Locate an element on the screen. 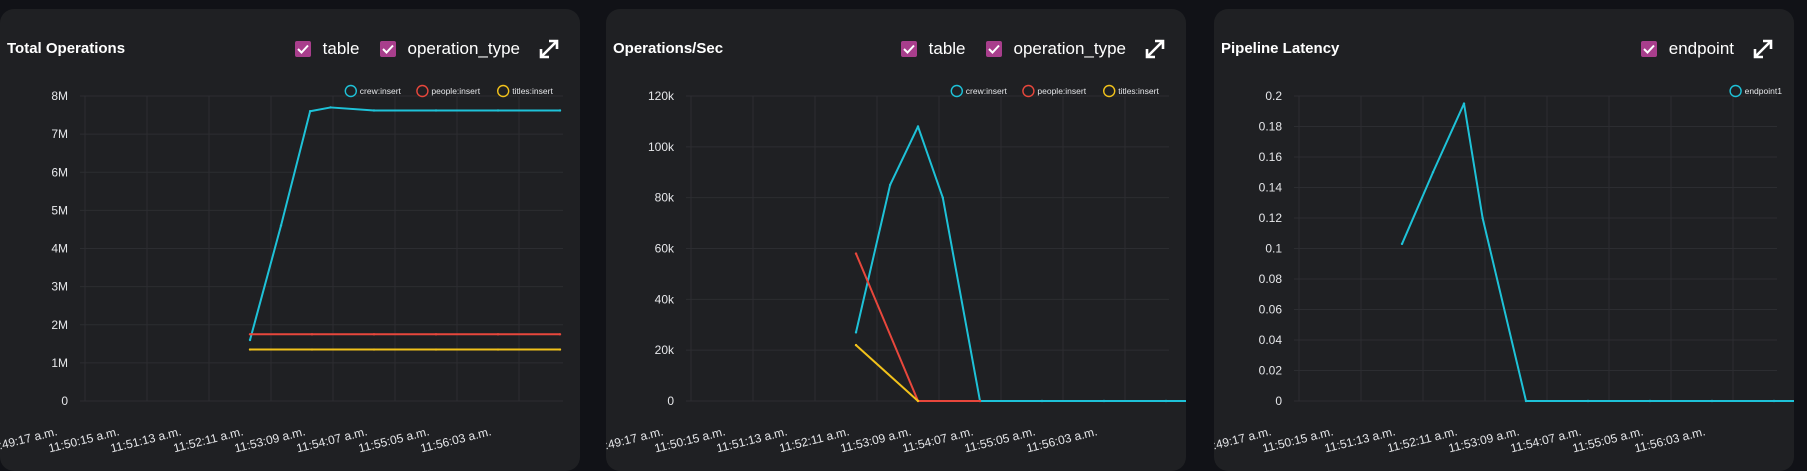 The height and width of the screenshot is (471, 1807). y-tick-label: 100k is located at coordinates (661, 147).